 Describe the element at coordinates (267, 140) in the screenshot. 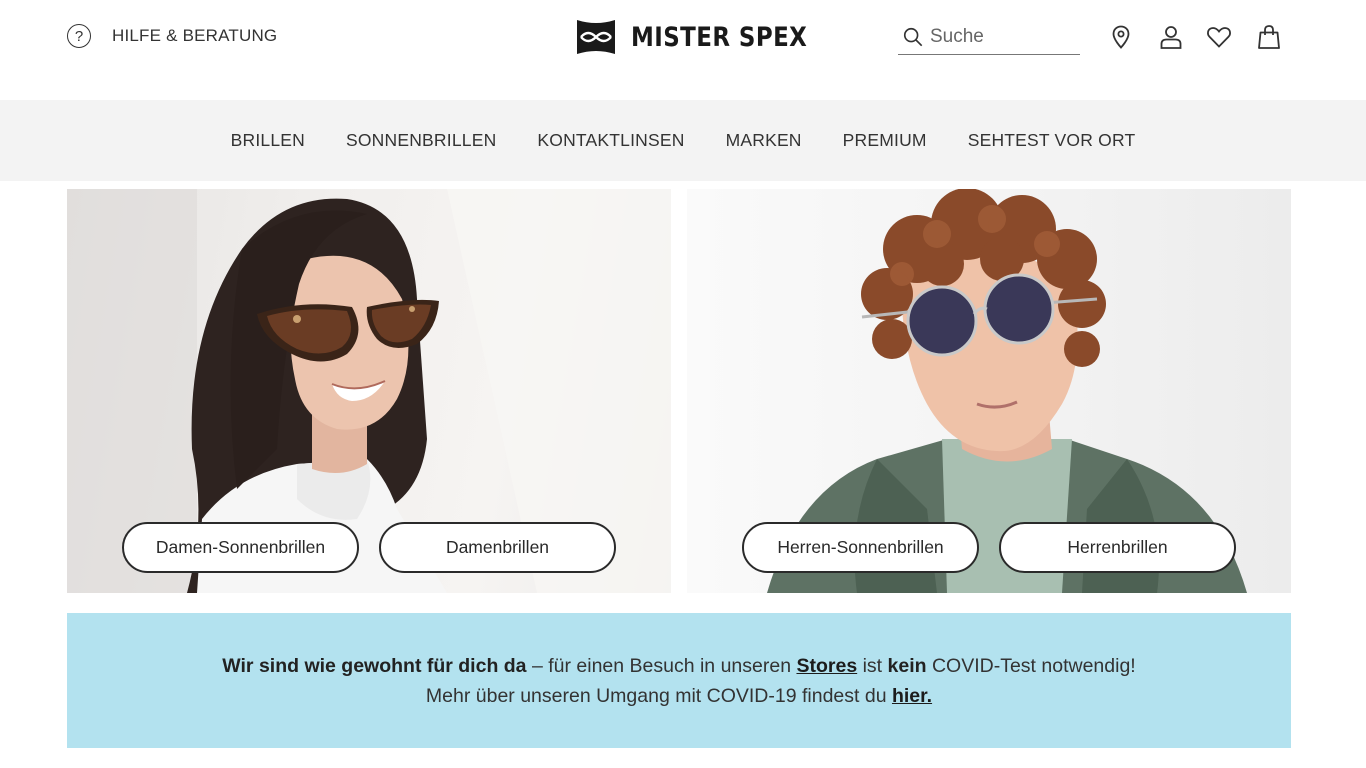

I see `nav-item-brillen: BRILLEN` at that location.